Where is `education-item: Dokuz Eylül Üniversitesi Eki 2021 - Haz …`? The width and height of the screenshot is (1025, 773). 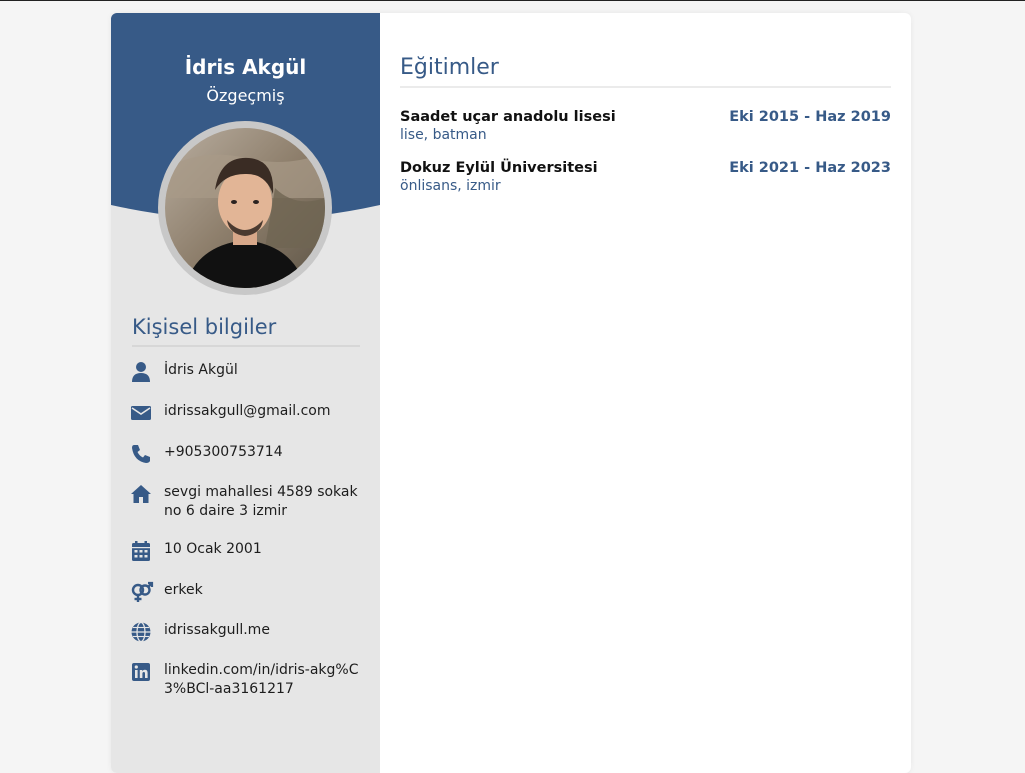
education-item: Dokuz Eylül Üniversitesi Eki 2021 - Haz … is located at coordinates (645, 182).